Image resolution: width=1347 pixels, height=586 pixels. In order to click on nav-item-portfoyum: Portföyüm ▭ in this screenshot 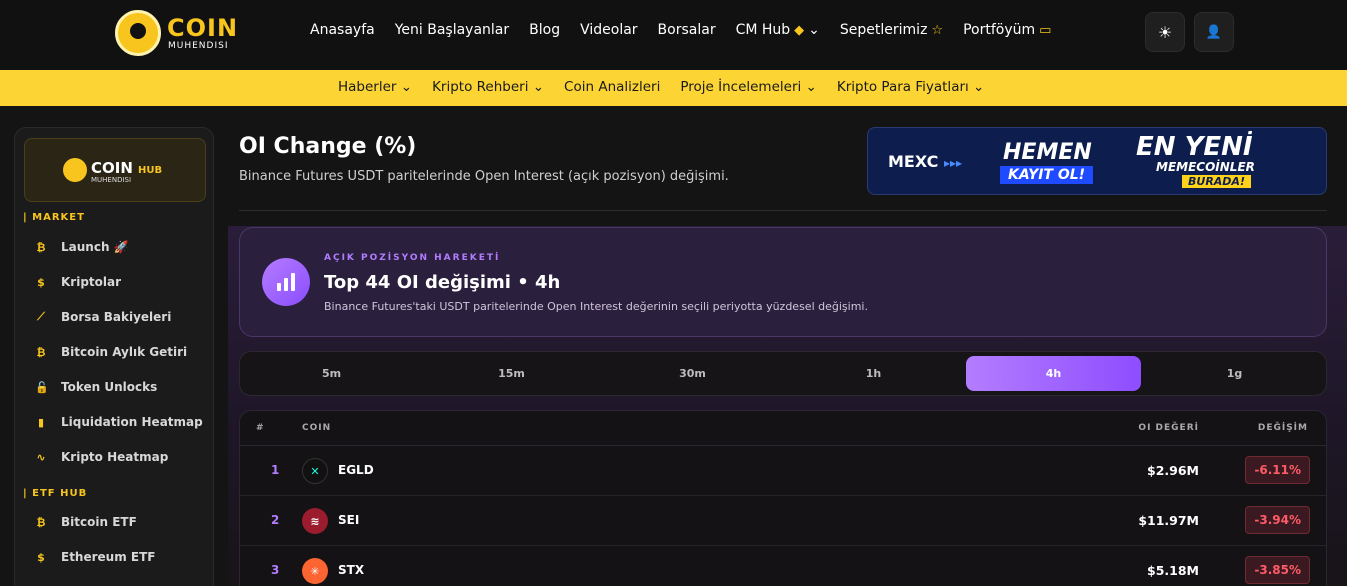, I will do `click(1007, 30)`.